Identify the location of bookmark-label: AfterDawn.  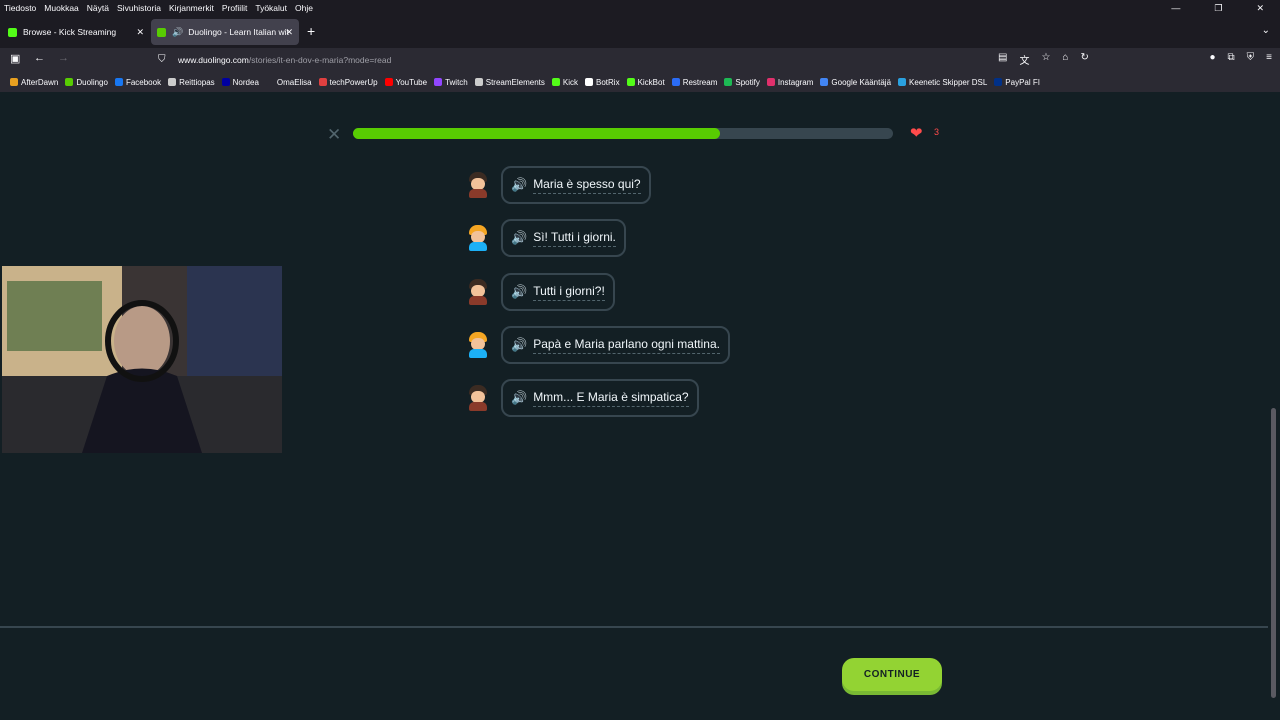
(40, 82).